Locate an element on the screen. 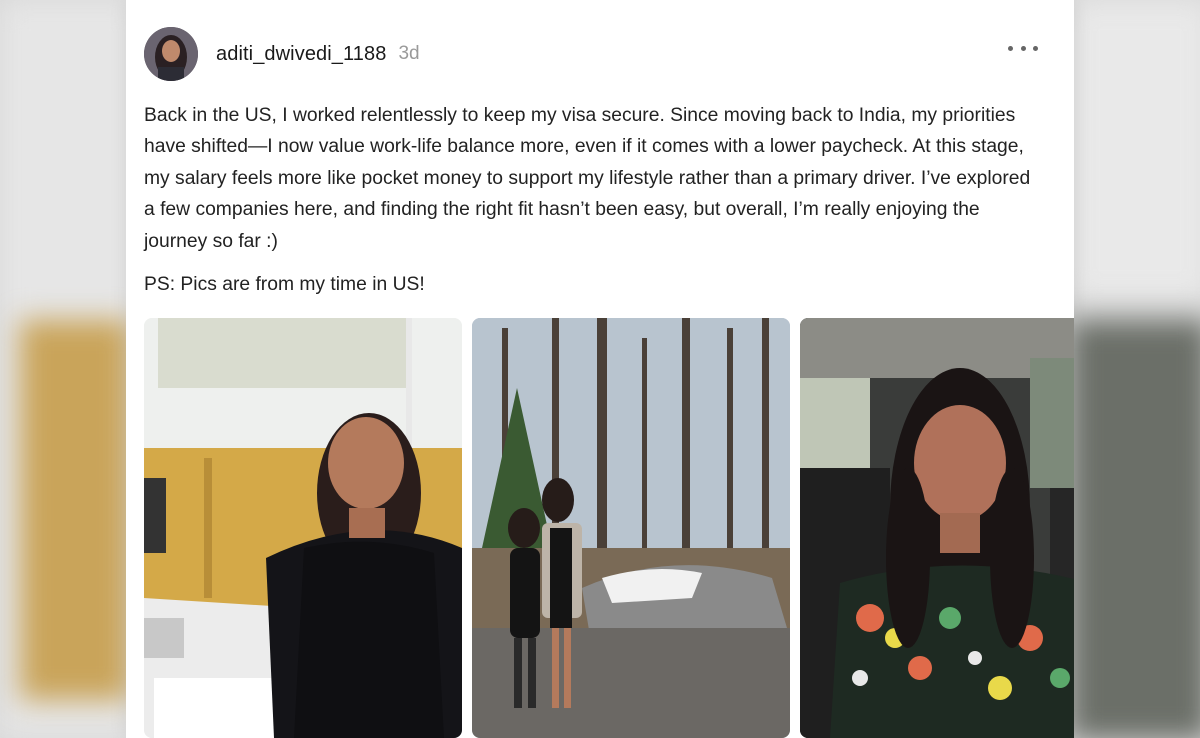  ellipsis-icon is located at coordinates (1010, 48).